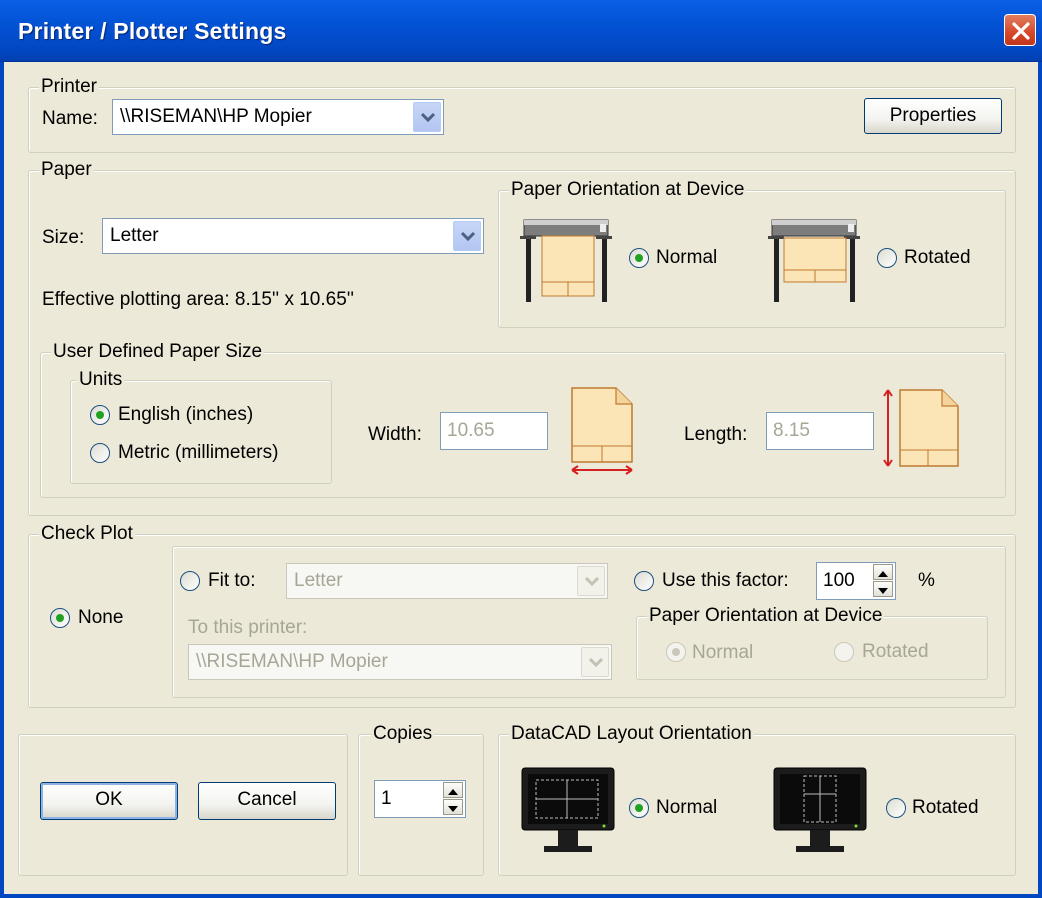 The image size is (1042, 898). Describe the element at coordinates (722, 653) in the screenshot. I see `check-plot-orientation-normal-label: Normal` at that location.